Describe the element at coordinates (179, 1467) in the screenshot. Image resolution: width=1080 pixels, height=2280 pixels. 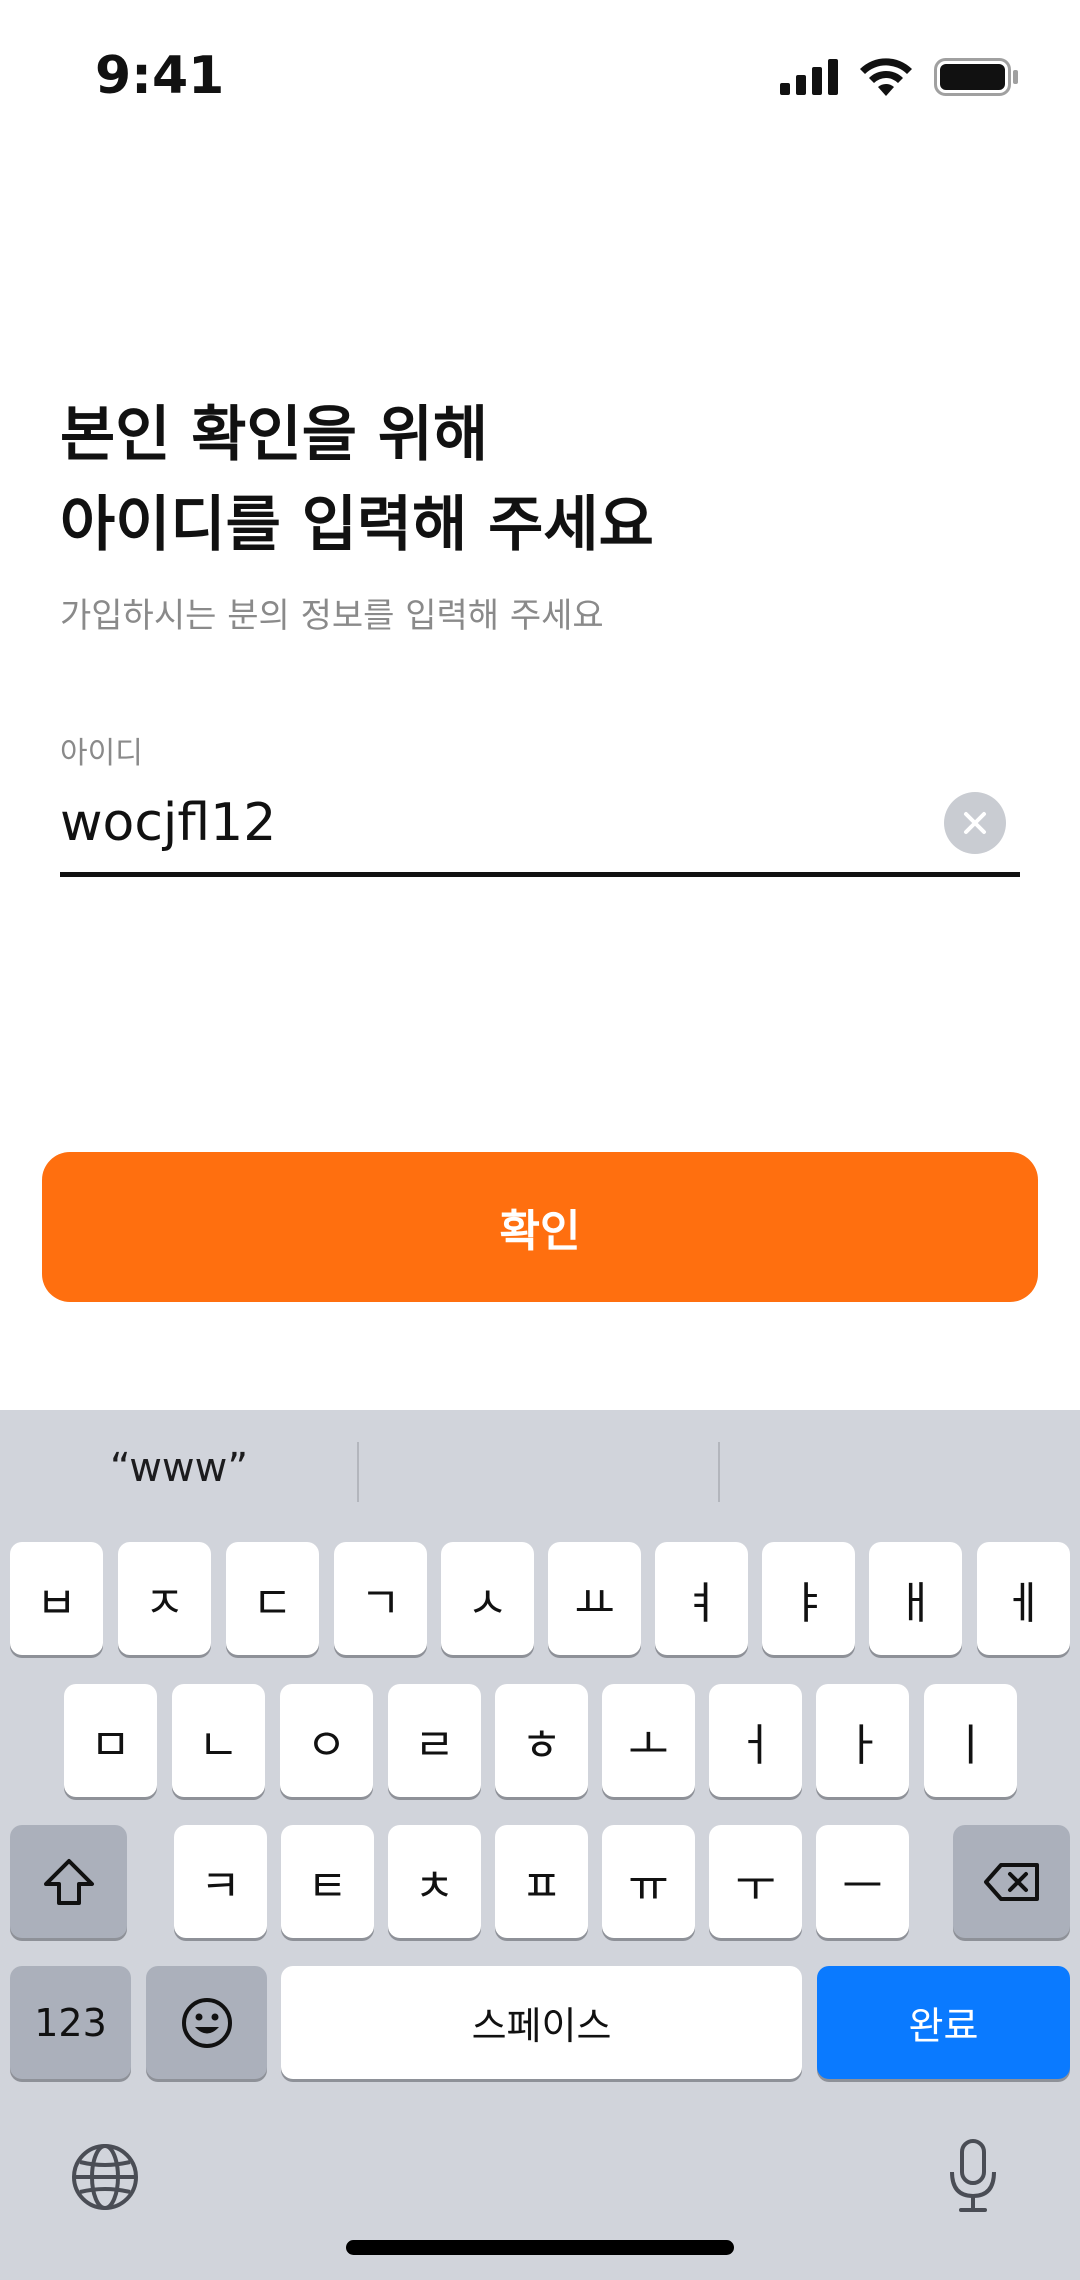
I see `suggestion-1: “www”` at that location.